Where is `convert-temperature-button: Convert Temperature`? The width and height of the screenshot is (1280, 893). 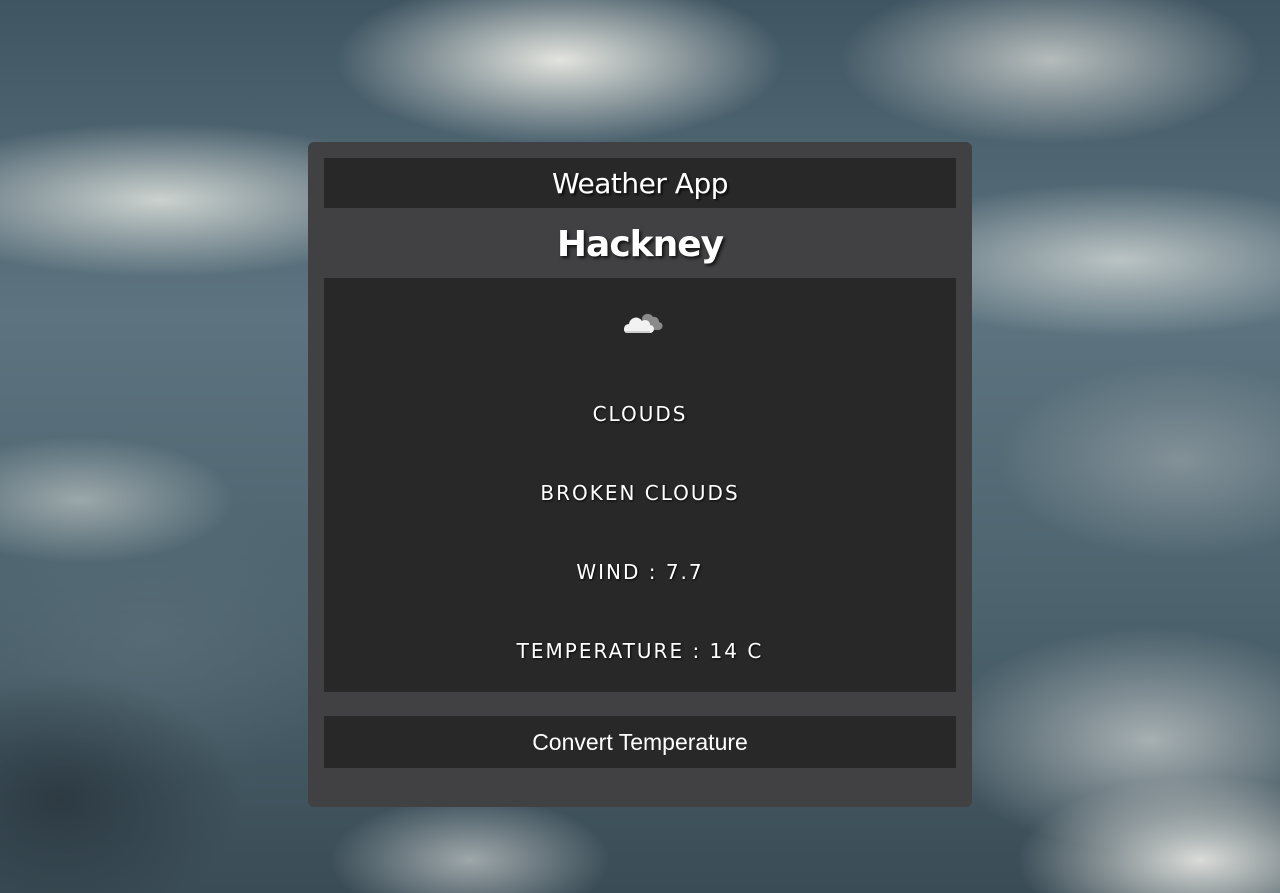
convert-temperature-button: Convert Temperature is located at coordinates (640, 742).